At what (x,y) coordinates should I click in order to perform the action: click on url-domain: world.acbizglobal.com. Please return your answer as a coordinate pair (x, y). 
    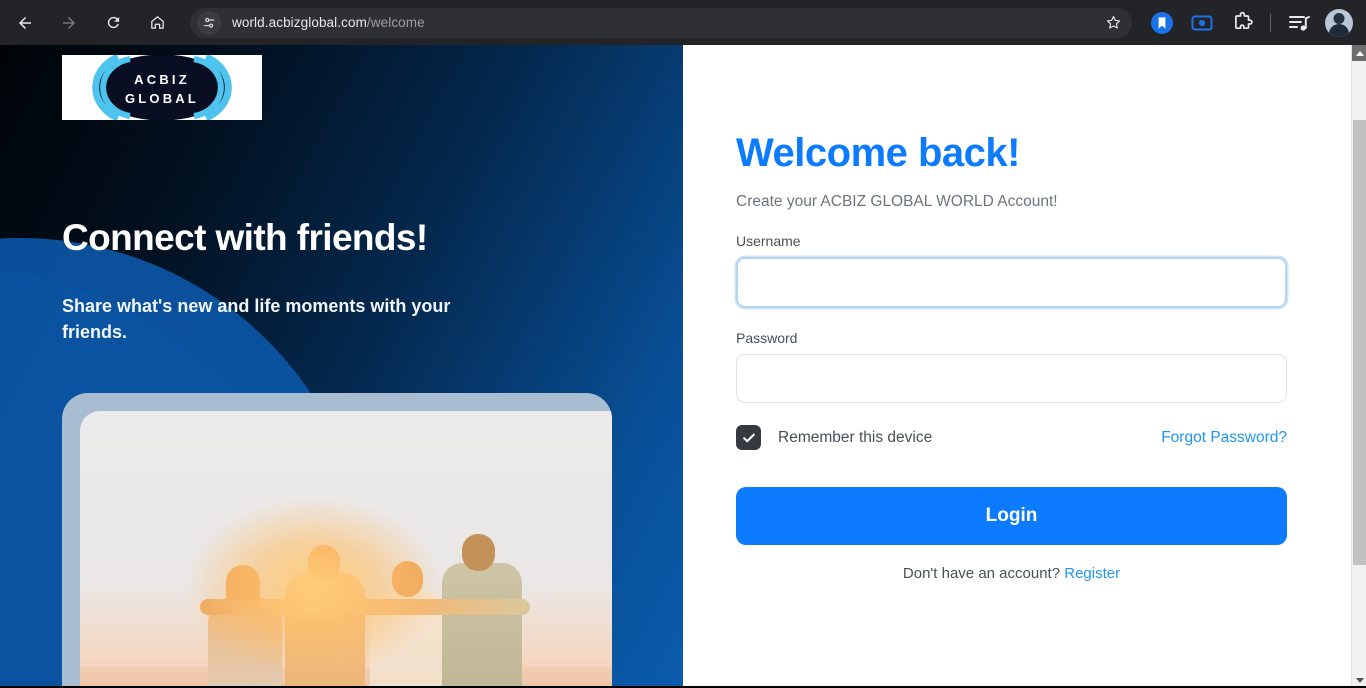
    Looking at the image, I should click on (299, 22).